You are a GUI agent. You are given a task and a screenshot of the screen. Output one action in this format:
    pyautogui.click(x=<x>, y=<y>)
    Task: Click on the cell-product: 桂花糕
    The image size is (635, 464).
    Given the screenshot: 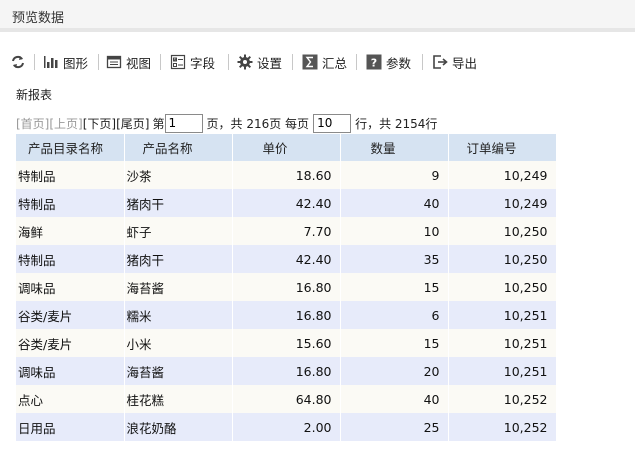 What is the action you would take?
    pyautogui.click(x=178, y=399)
    